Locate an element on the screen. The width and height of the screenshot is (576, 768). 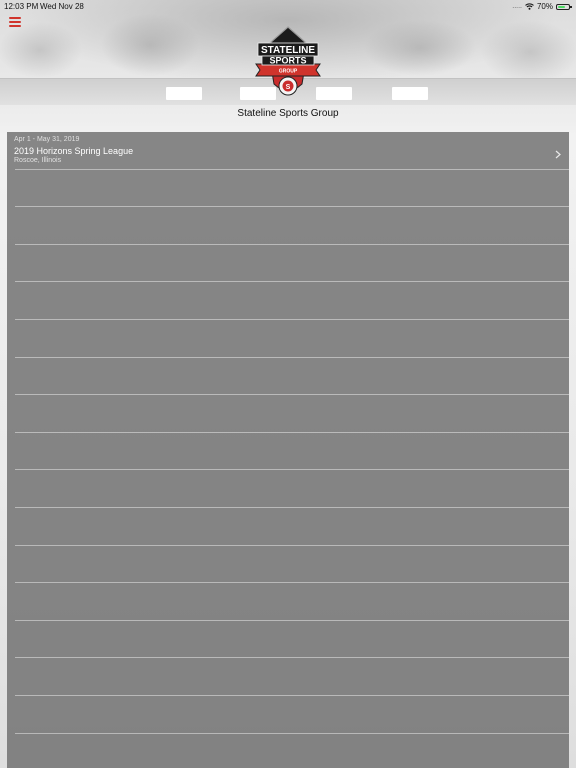
menu-button is located at coordinates (15, 23).